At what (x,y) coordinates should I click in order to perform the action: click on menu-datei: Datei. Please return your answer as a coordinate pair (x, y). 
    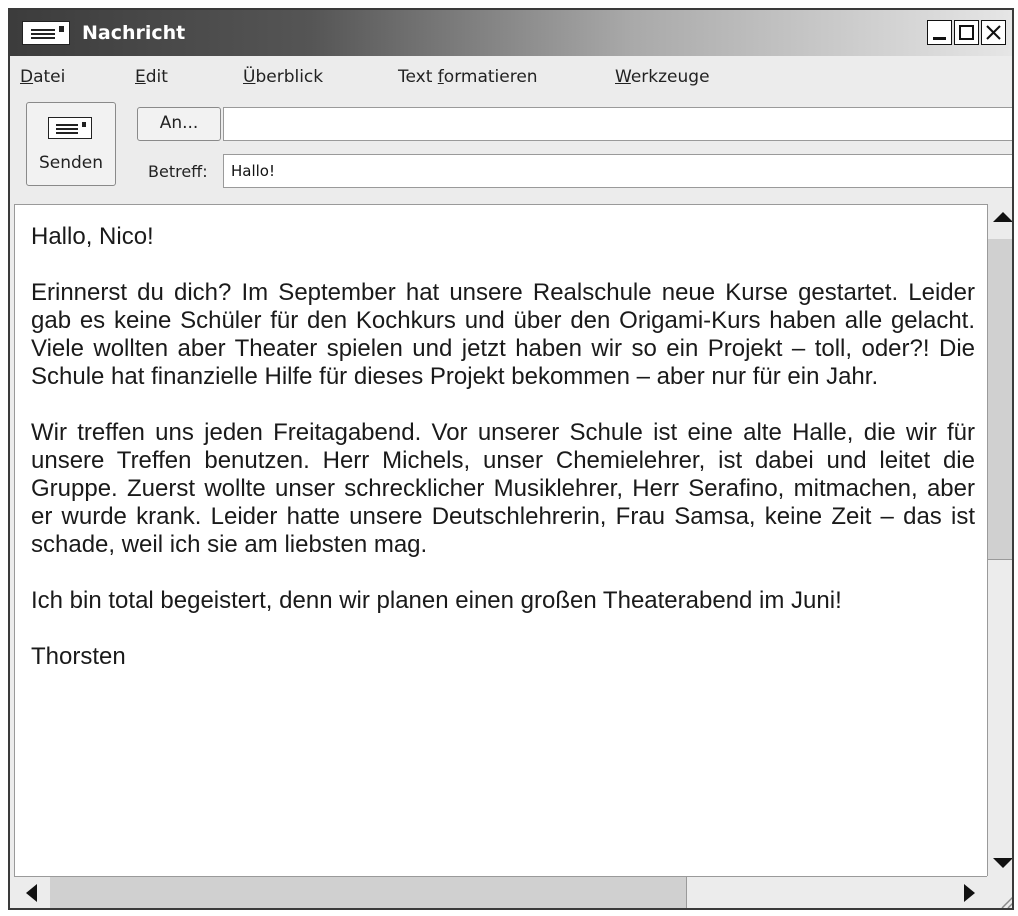
    Looking at the image, I should click on (42, 77).